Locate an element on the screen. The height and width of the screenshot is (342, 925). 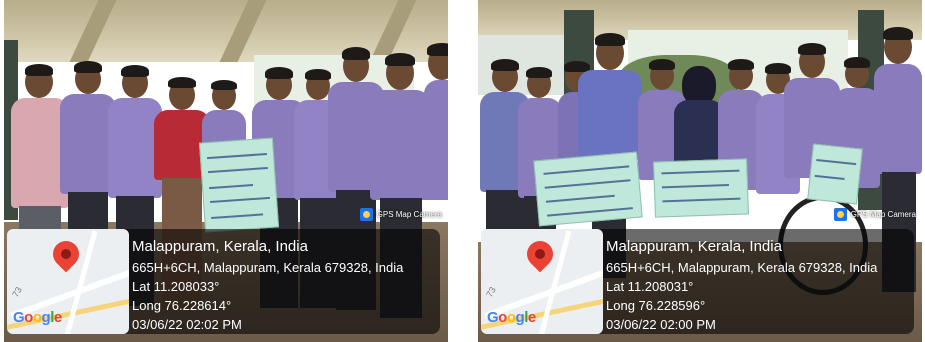
longitude: Long 76.228614° is located at coordinates (182, 305).